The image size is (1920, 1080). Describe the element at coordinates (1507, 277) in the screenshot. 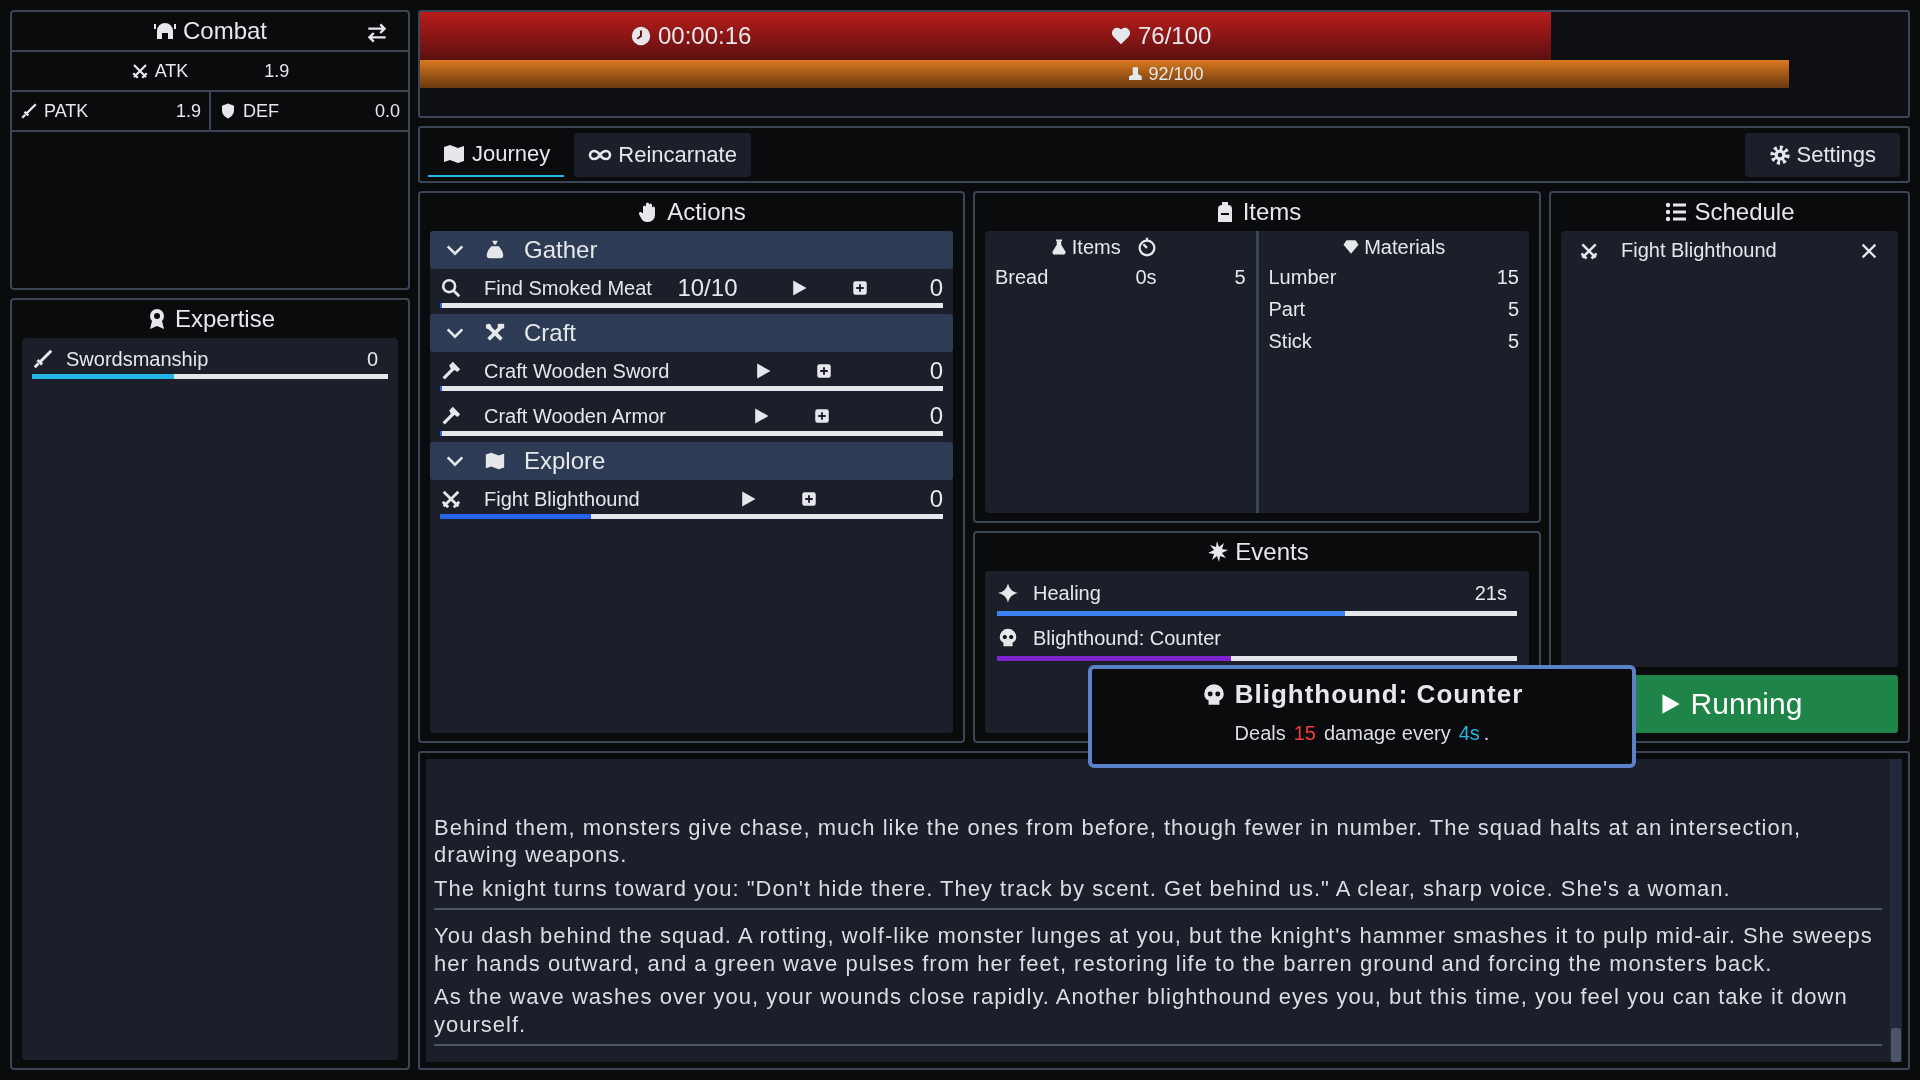

I see `material-count: 15` at that location.